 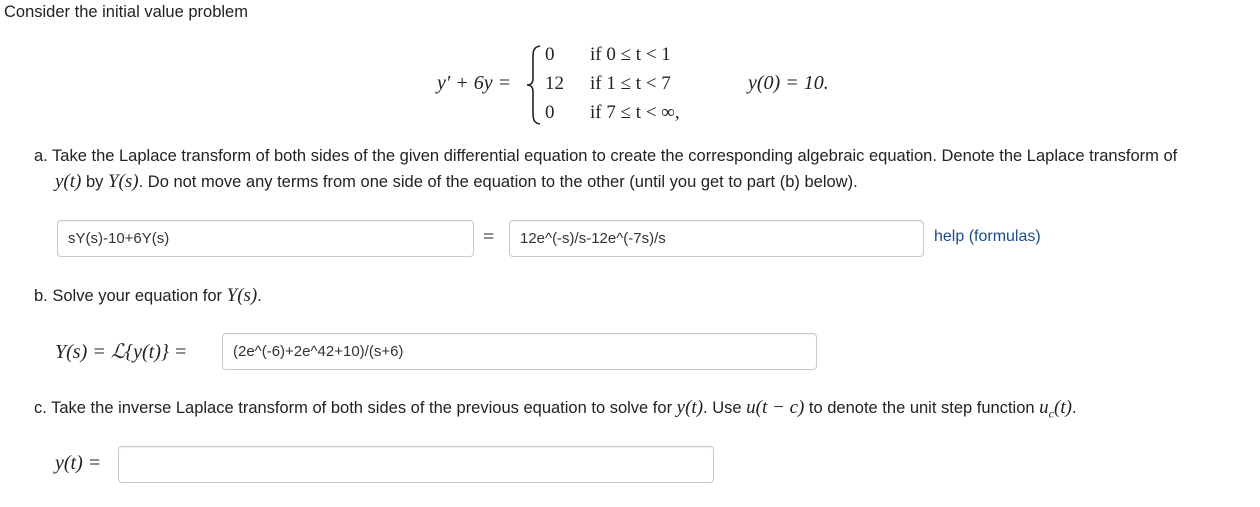 What do you see at coordinates (78, 463) in the screenshot?
I see `part-c-label: y(t) =` at bounding box center [78, 463].